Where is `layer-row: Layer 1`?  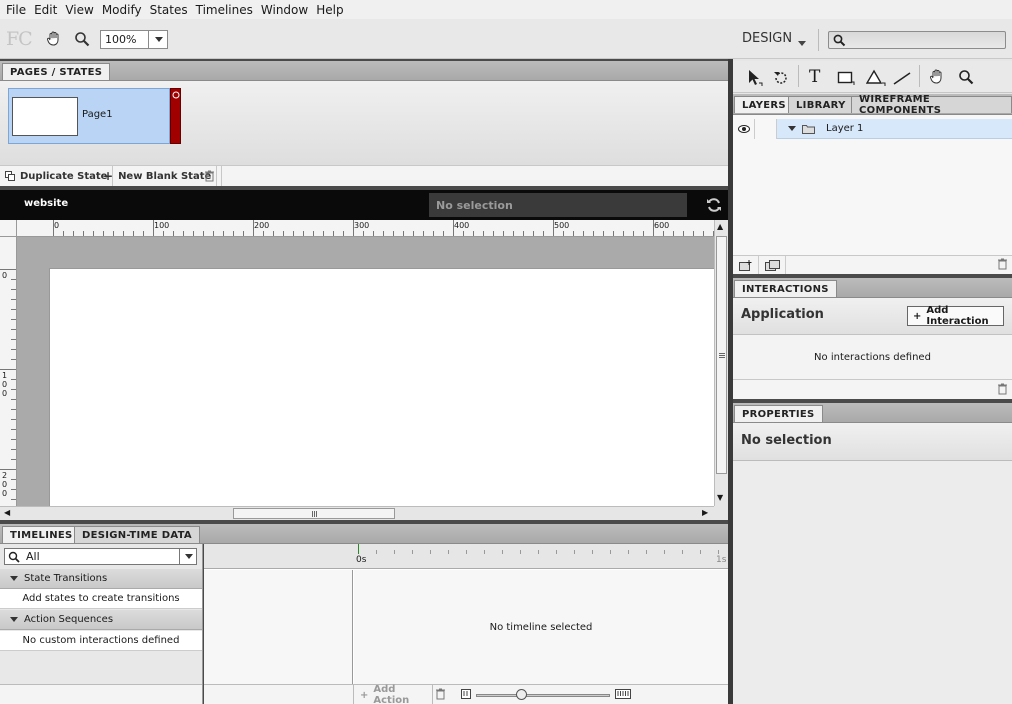
layer-row: Layer 1 is located at coordinates (872, 129).